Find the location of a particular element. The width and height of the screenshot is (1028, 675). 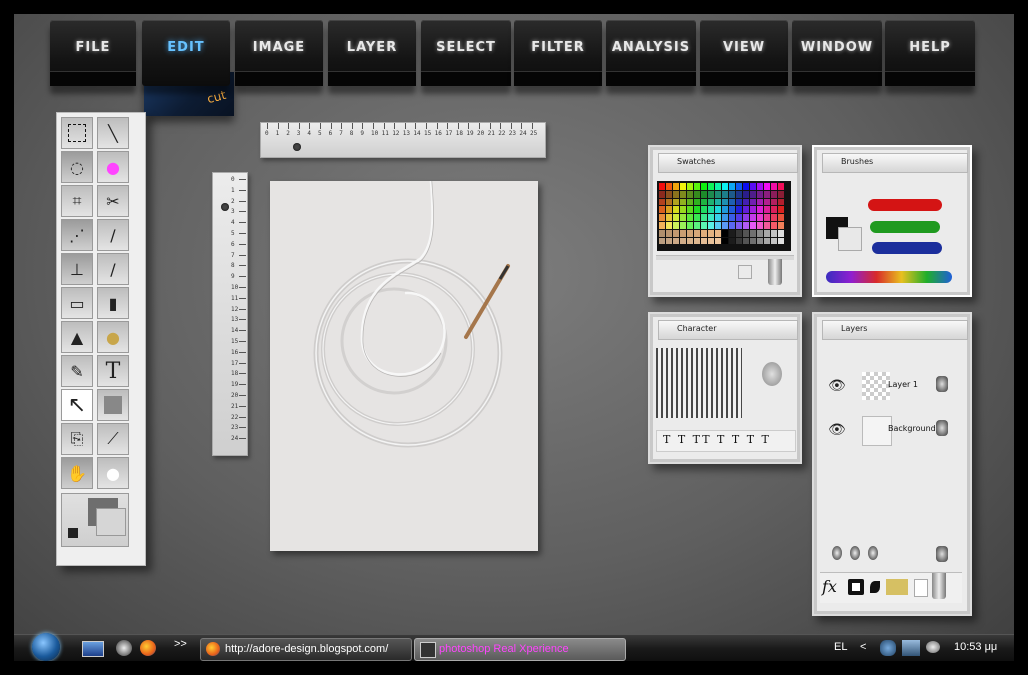

eraser-tool: ▭ is located at coordinates (77, 303).